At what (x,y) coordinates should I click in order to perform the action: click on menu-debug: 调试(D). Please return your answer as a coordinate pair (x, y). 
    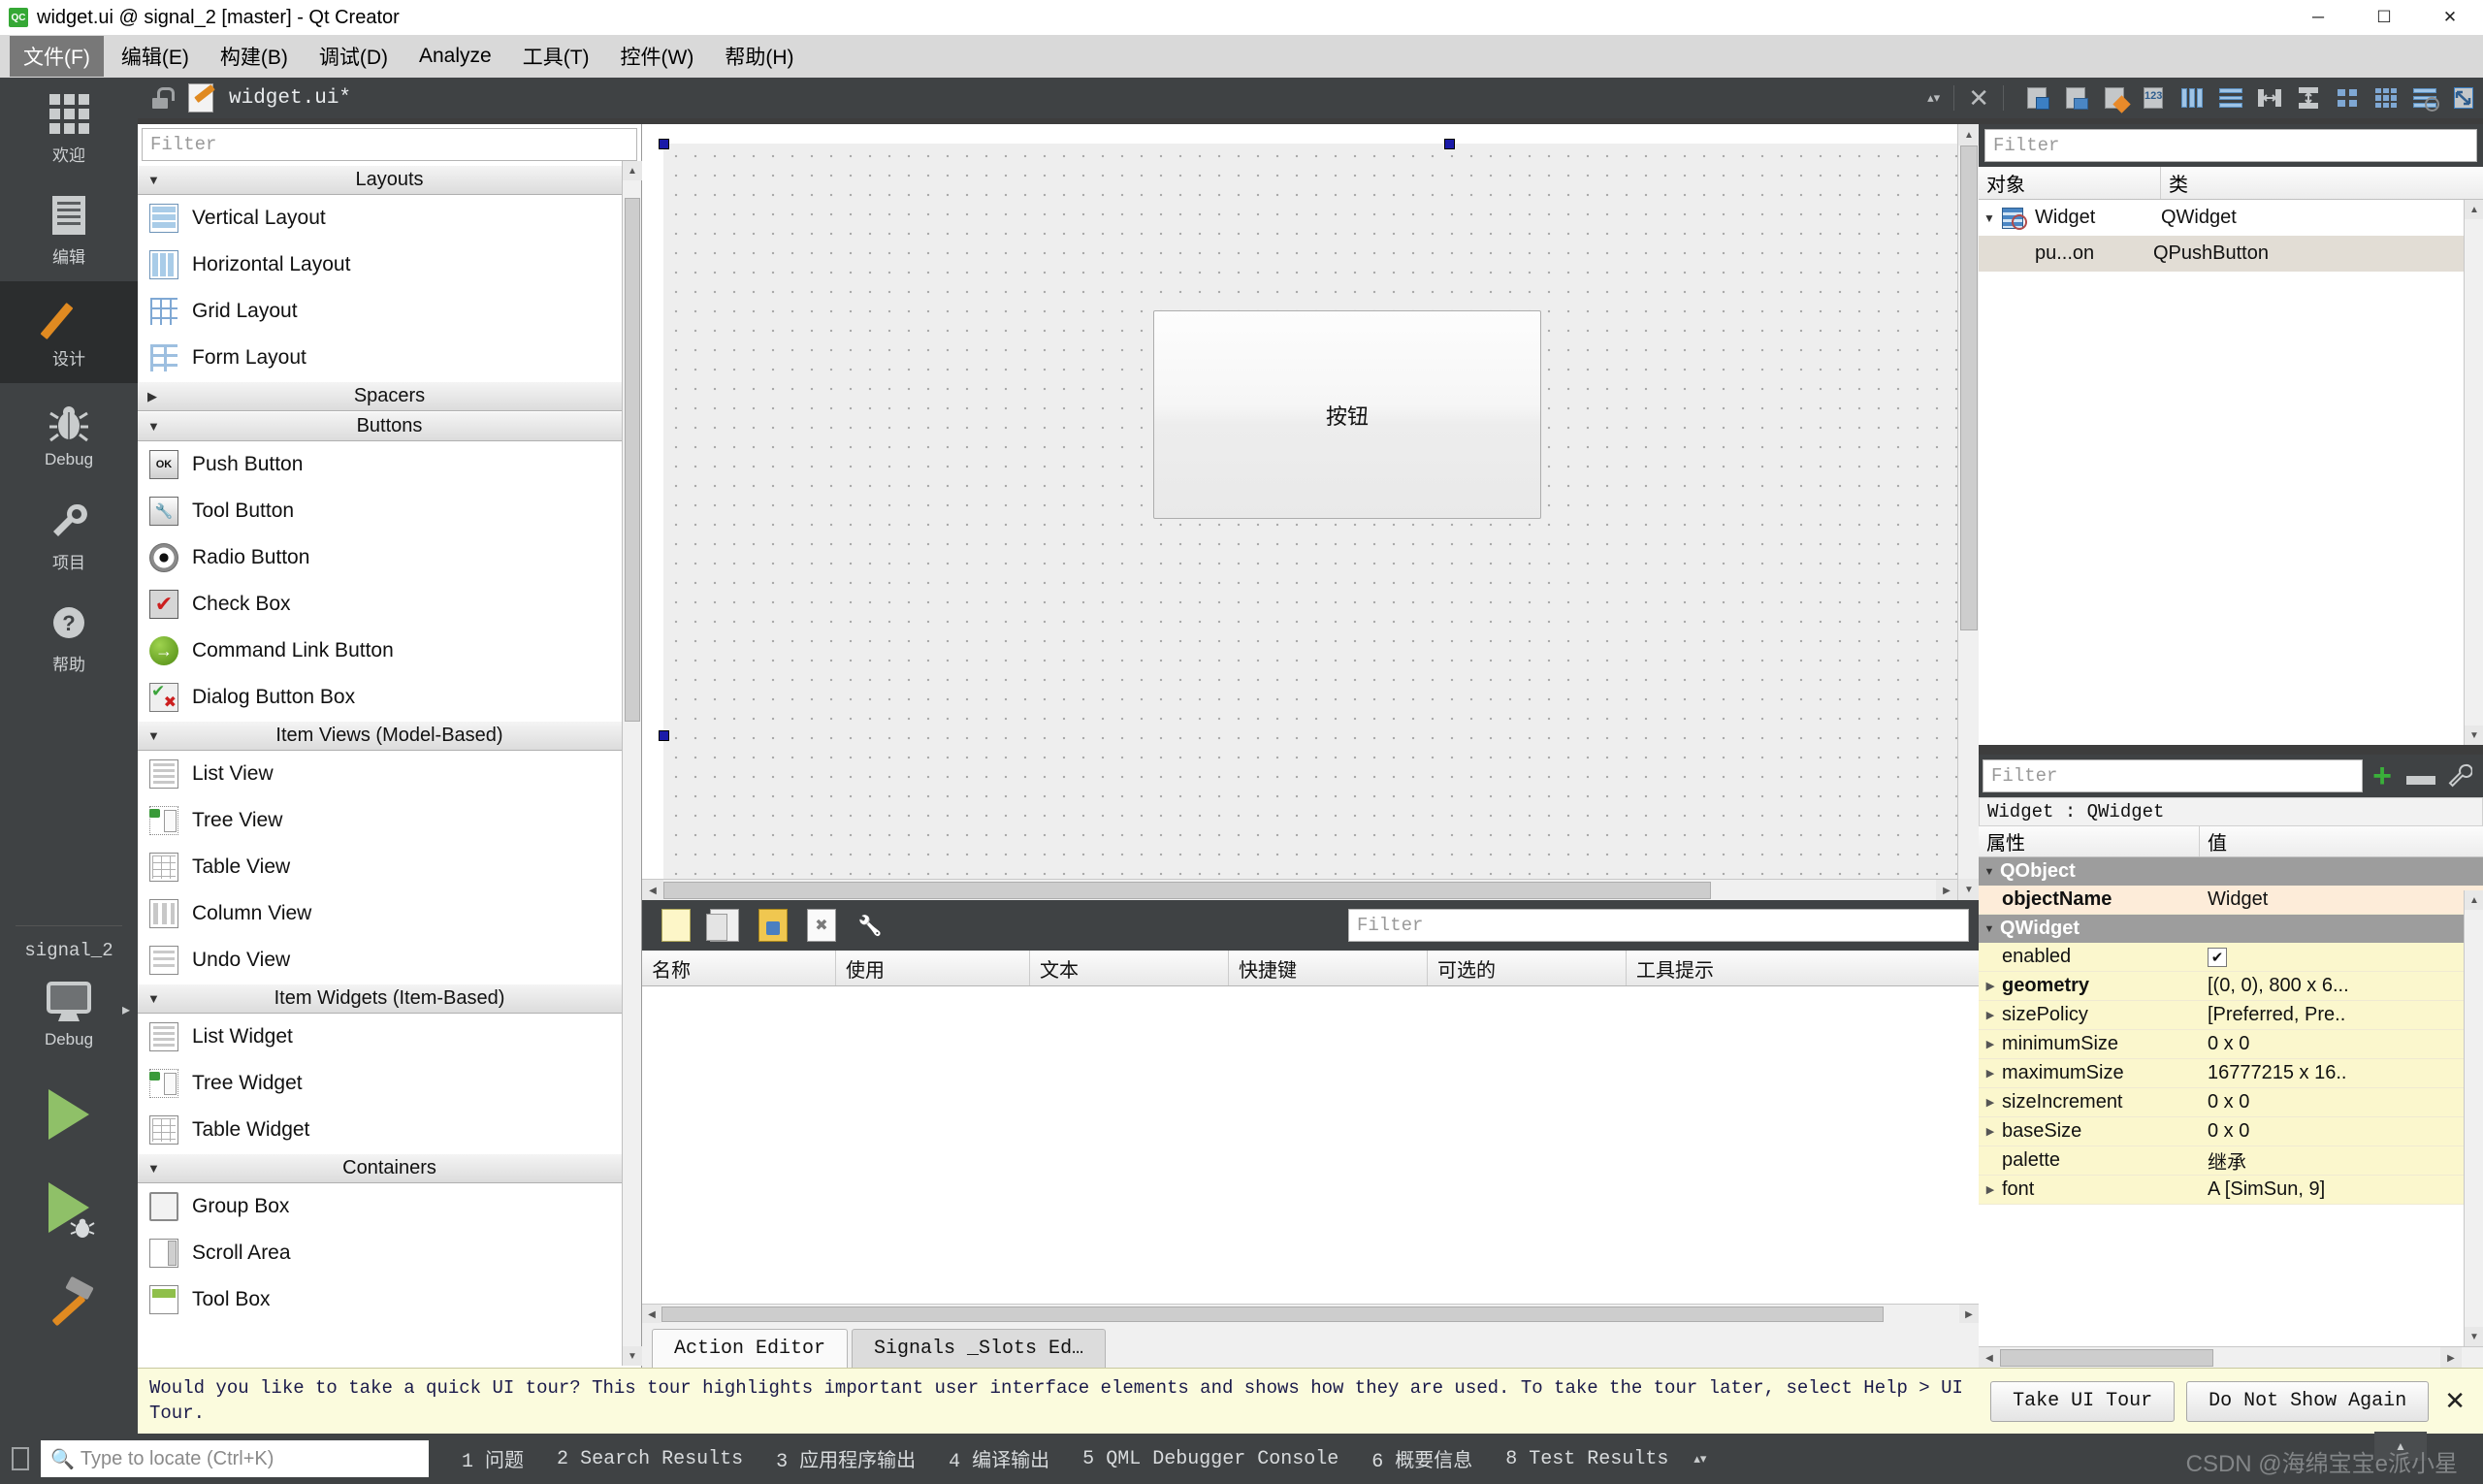
    Looking at the image, I should click on (354, 57).